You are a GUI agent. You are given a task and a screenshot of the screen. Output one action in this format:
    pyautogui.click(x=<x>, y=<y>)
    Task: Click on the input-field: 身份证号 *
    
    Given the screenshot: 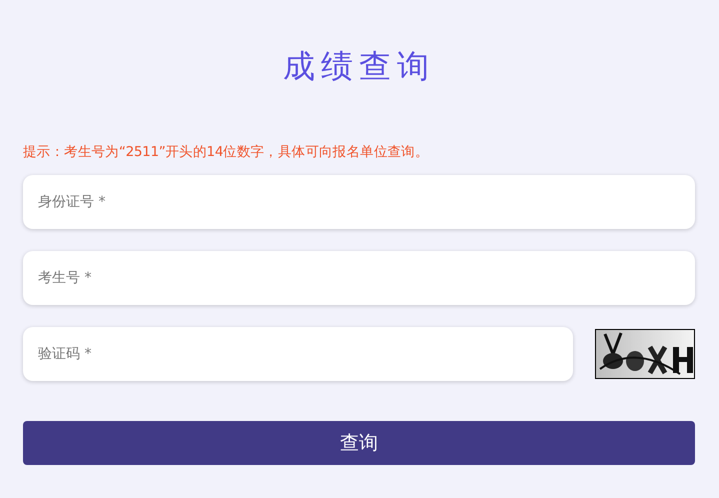 What is the action you would take?
    pyautogui.click(x=359, y=202)
    